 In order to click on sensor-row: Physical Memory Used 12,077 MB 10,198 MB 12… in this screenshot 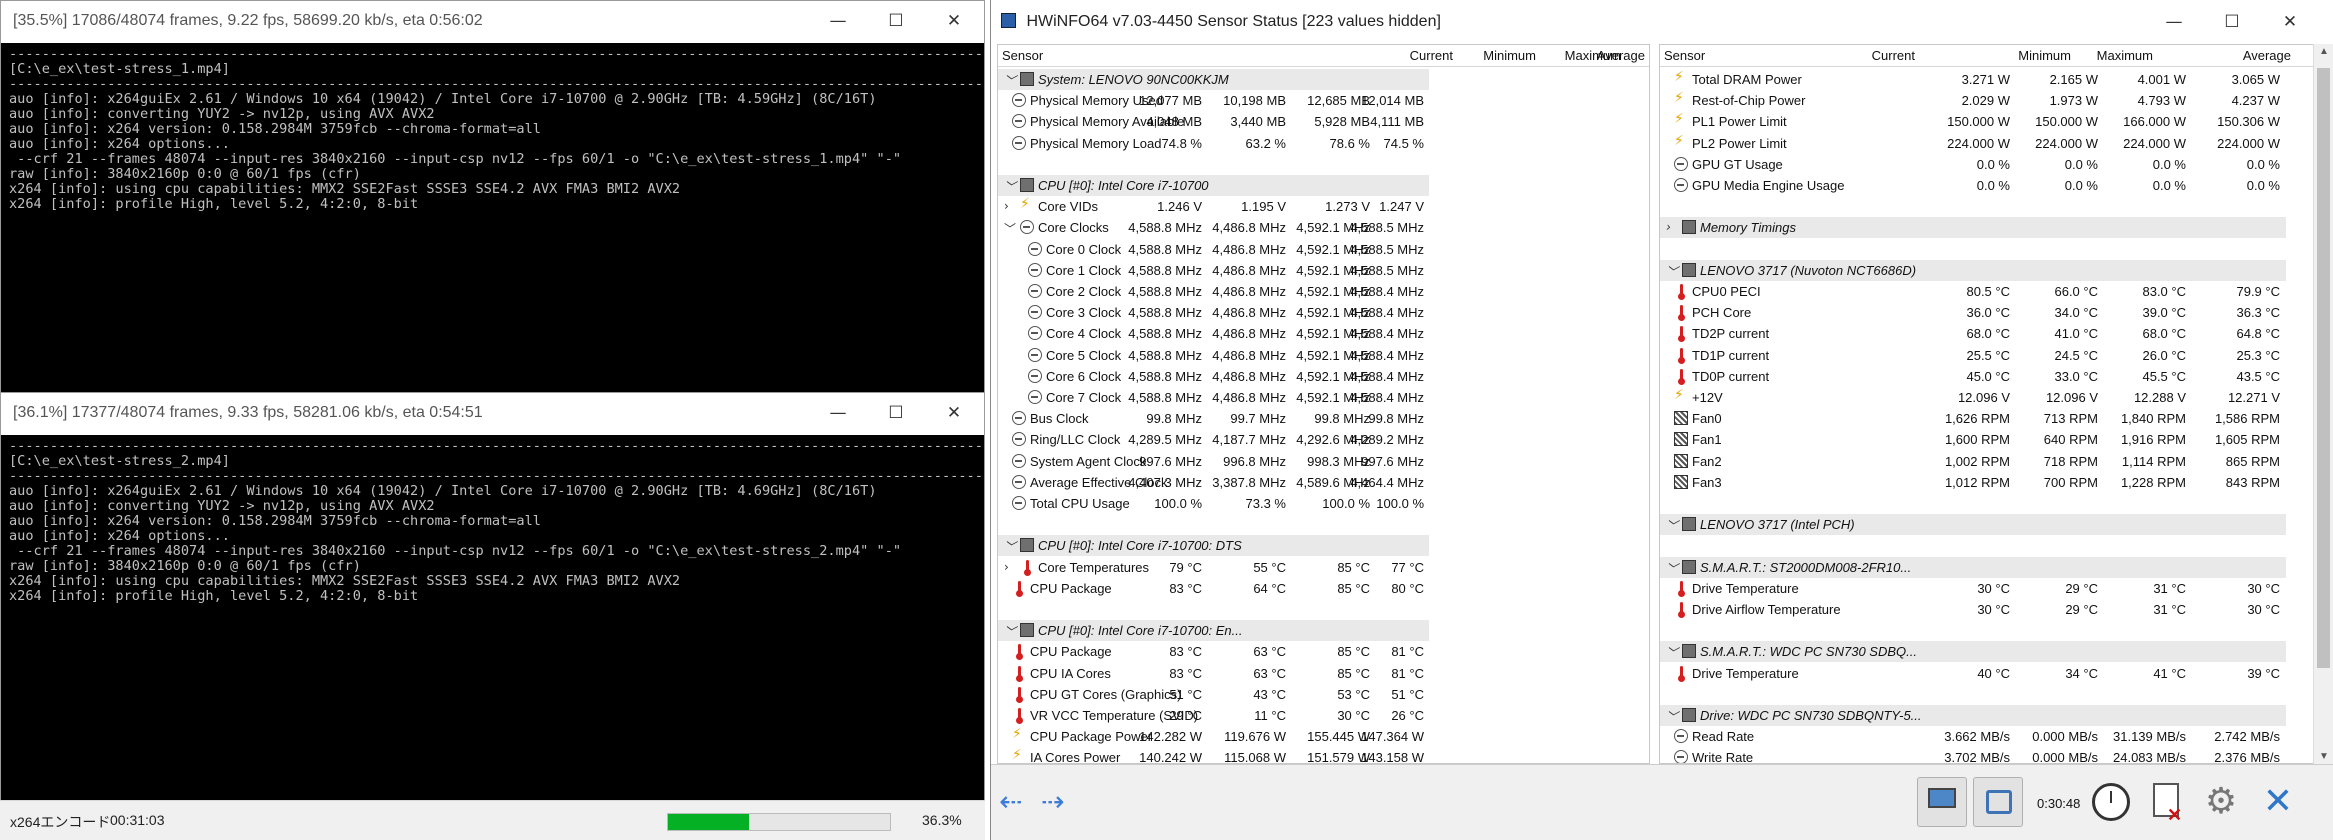, I will do `click(1213, 100)`.